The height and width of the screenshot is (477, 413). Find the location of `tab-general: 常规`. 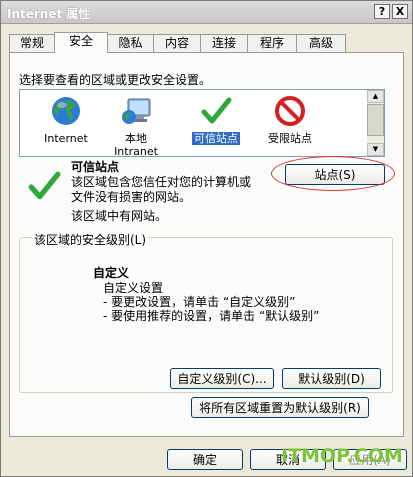

tab-general: 常规 is located at coordinates (32, 43).